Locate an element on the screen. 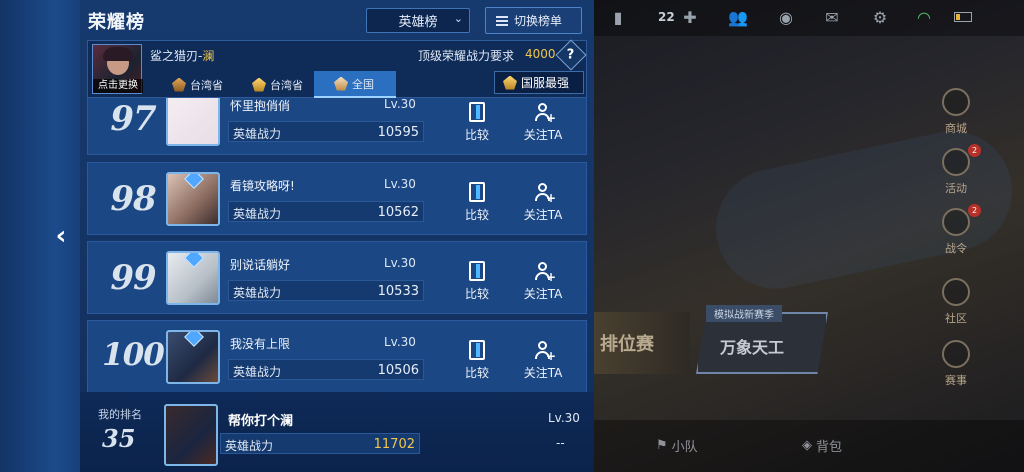 This screenshot has height=472, width=1024. lobby-topbar: ▮ 22 ✚ 👥 ◉ ✉ ⚙ ◠ is located at coordinates (809, 18).